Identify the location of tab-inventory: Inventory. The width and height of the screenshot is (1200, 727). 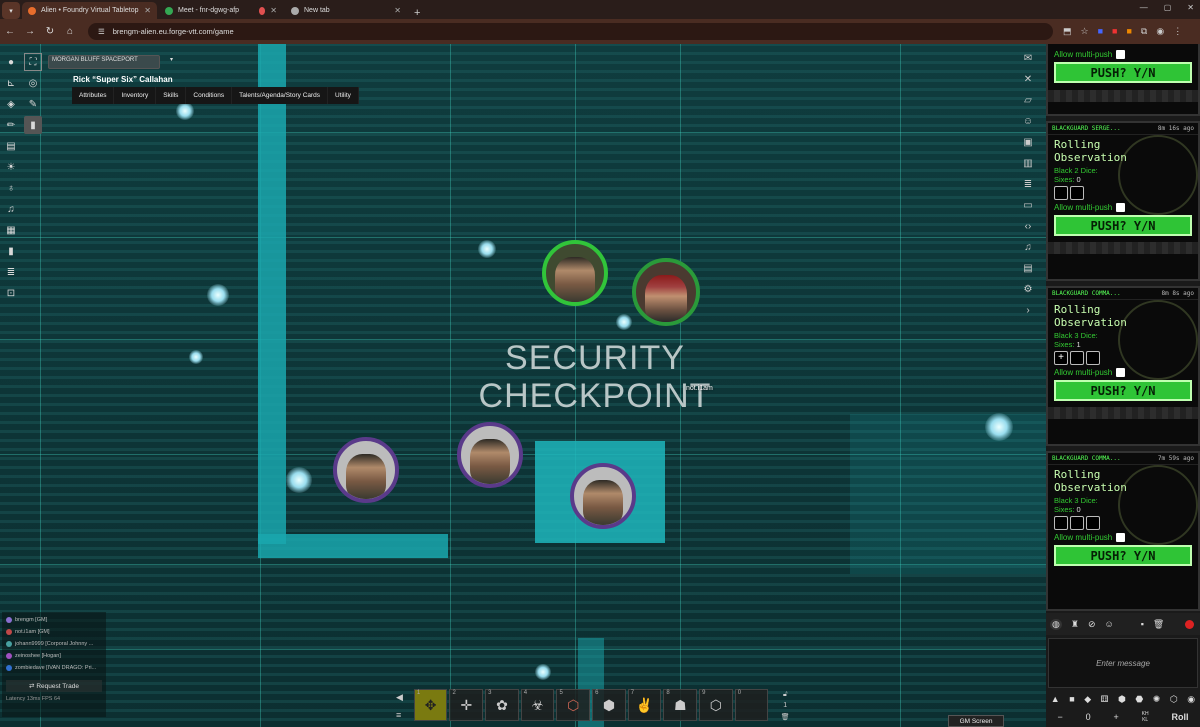
(135, 95).